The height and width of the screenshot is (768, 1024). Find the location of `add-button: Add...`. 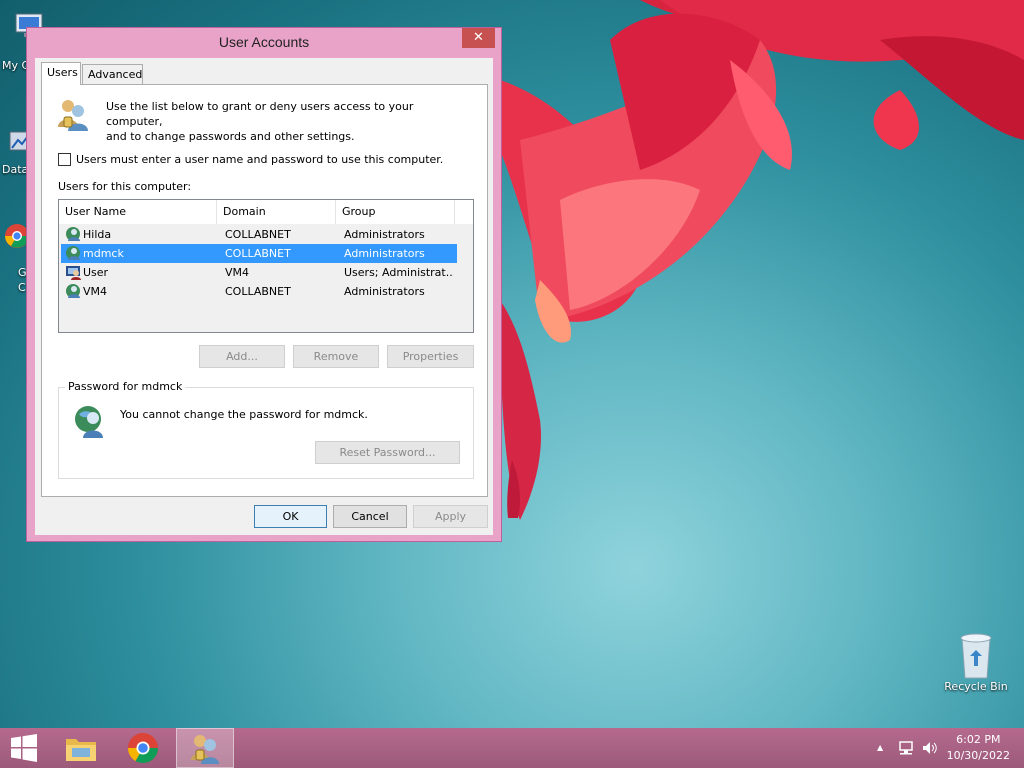

add-button: Add... is located at coordinates (242, 356).